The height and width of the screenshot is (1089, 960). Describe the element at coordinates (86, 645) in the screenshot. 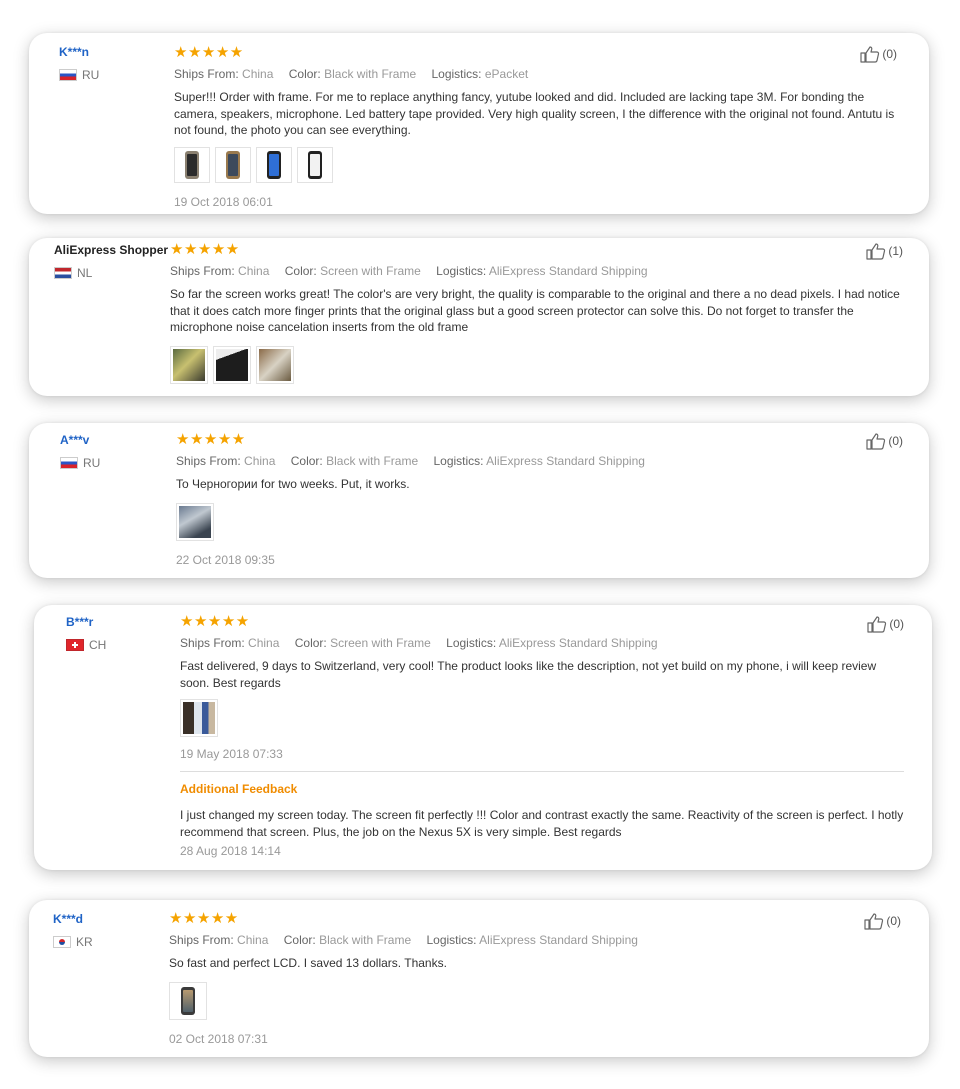

I see `reviewer-country: CH` at that location.